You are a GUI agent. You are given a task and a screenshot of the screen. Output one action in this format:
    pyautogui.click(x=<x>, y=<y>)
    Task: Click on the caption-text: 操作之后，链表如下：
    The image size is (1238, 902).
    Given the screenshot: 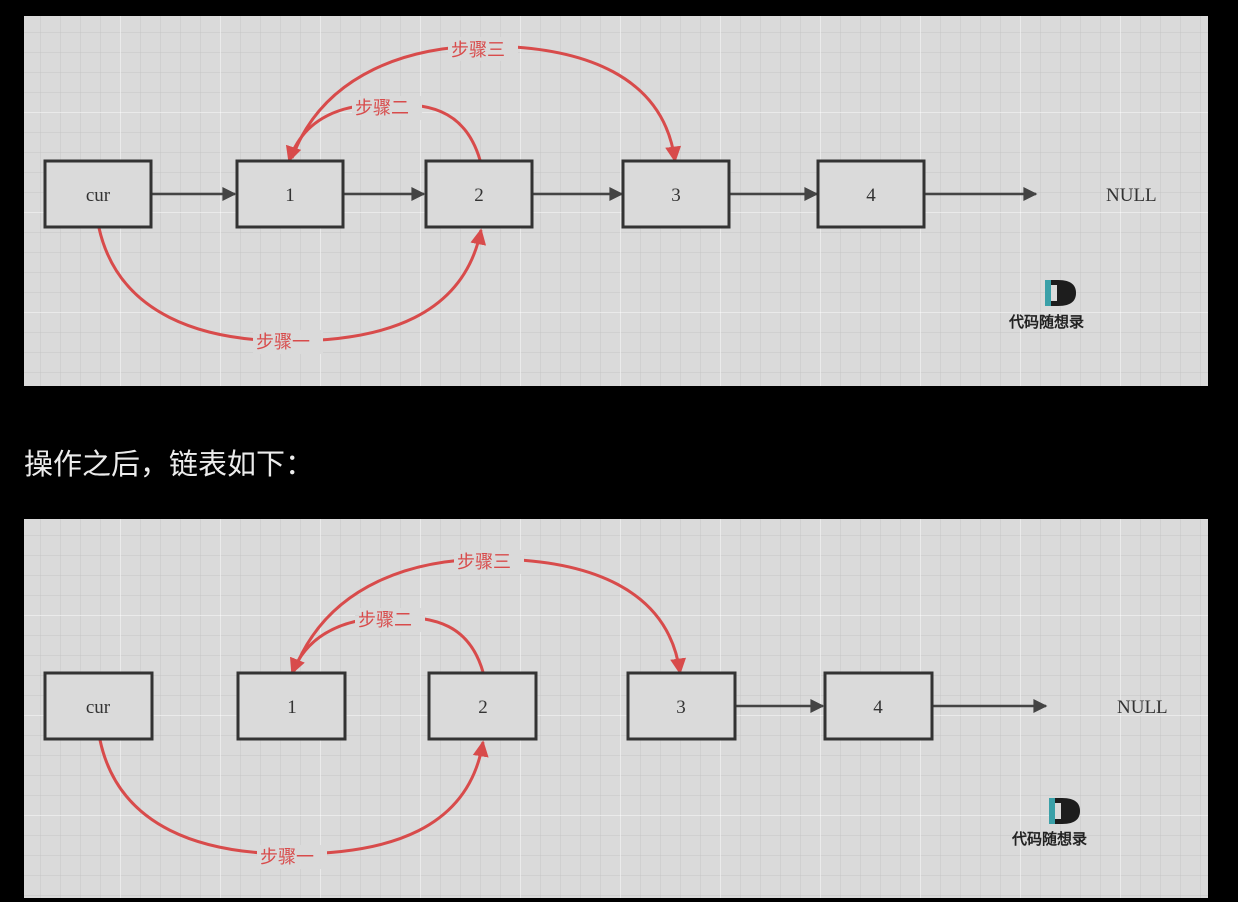 What is the action you would take?
    pyautogui.click(x=169, y=464)
    